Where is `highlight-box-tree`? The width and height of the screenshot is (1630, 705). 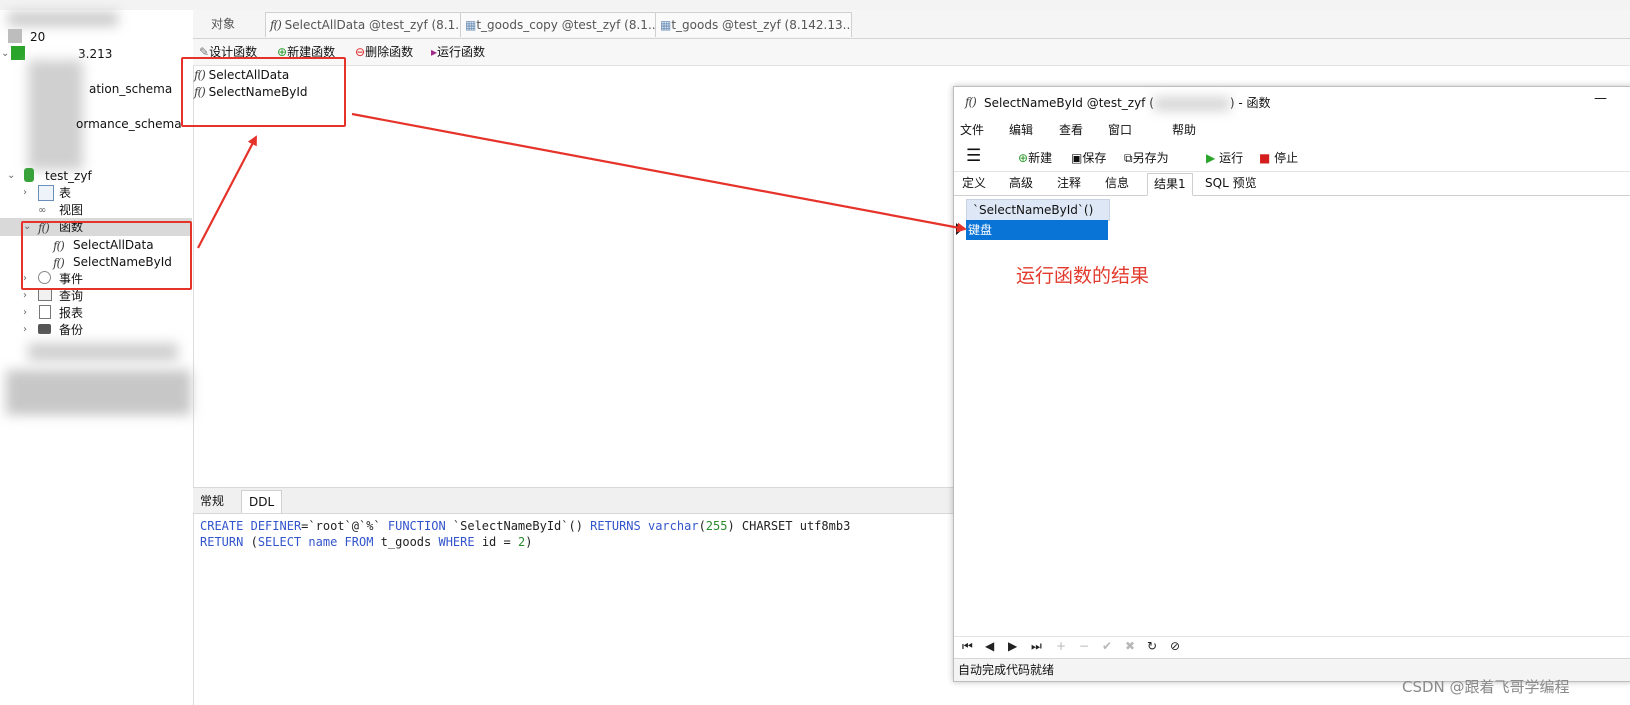 highlight-box-tree is located at coordinates (106, 255).